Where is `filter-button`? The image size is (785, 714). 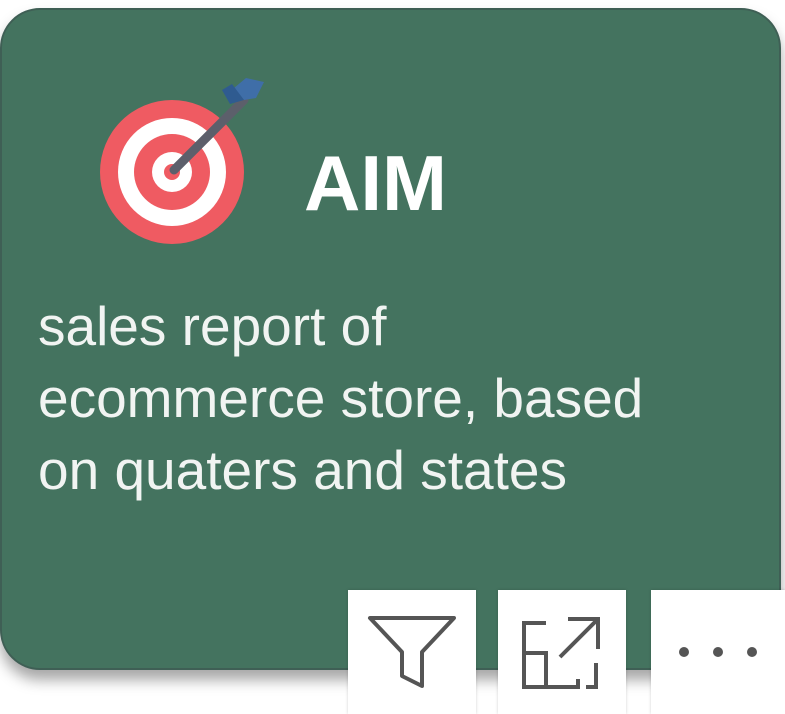 filter-button is located at coordinates (412, 652).